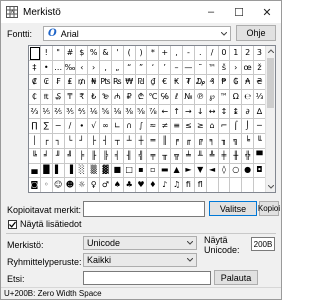 The height and width of the screenshot is (300, 320). Describe the element at coordinates (35, 112) in the screenshot. I see `character-cell: ⅔` at that location.